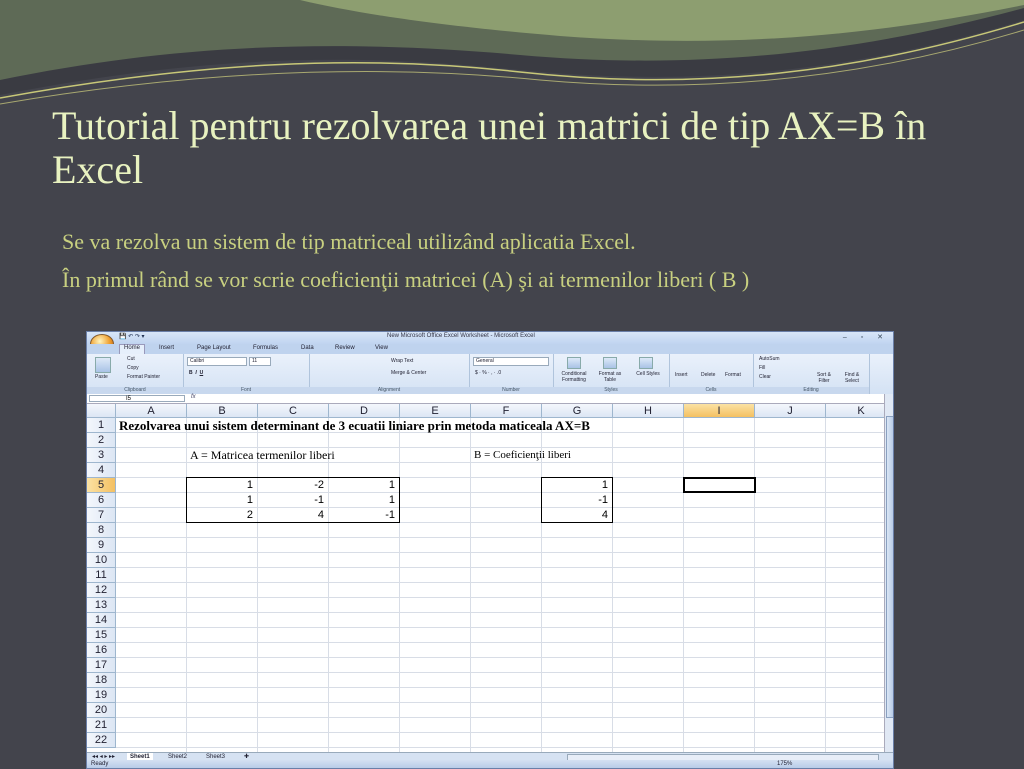 The image size is (1024, 769). What do you see at coordinates (132, 349) in the screenshot?
I see `tab-home: Home` at bounding box center [132, 349].